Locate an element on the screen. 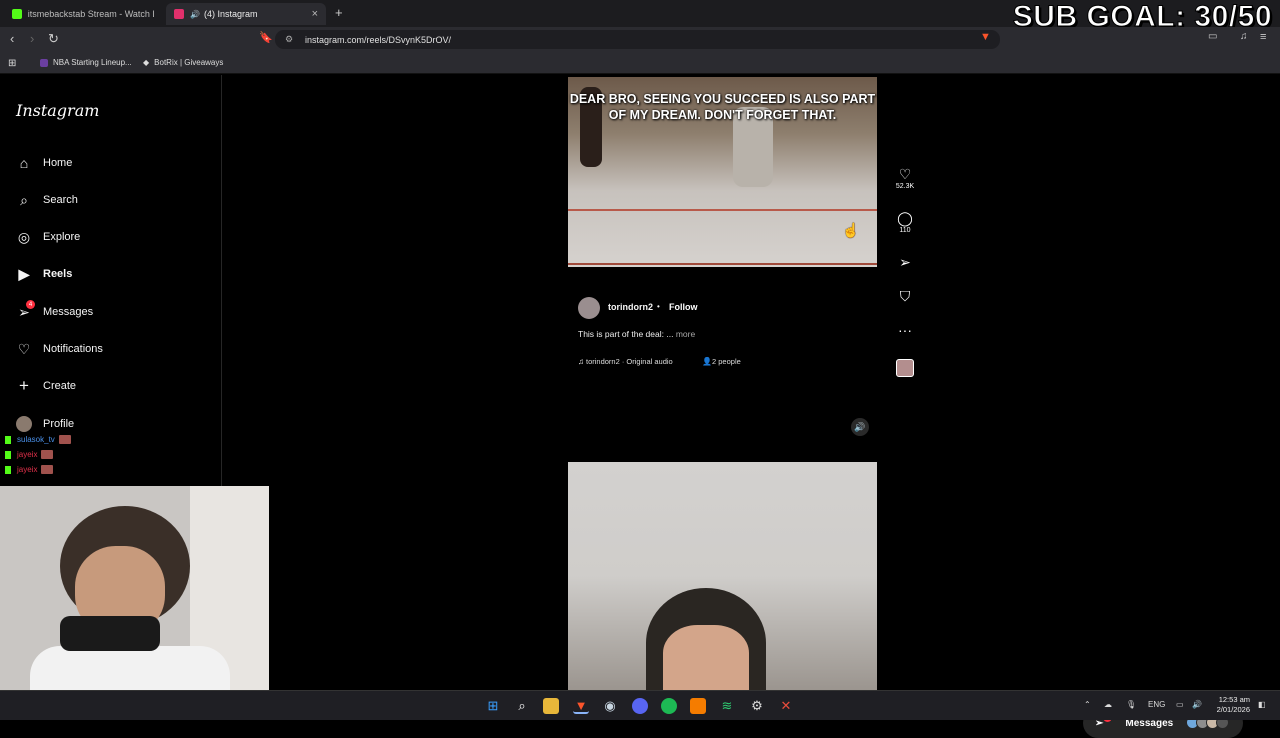  brave-shield-icon: ▼ is located at coordinates (985, 37).